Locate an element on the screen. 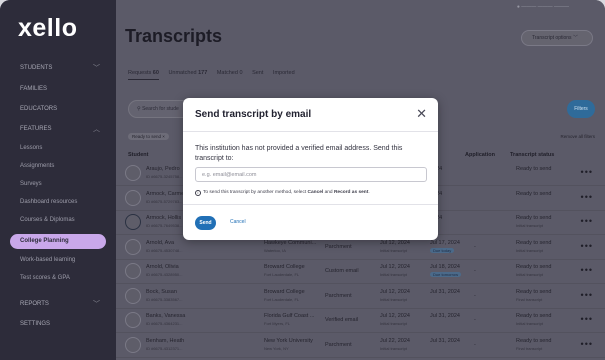 Image resolution: width=605 pixels, height=360 pixels. info-text: and is located at coordinates (328, 192).